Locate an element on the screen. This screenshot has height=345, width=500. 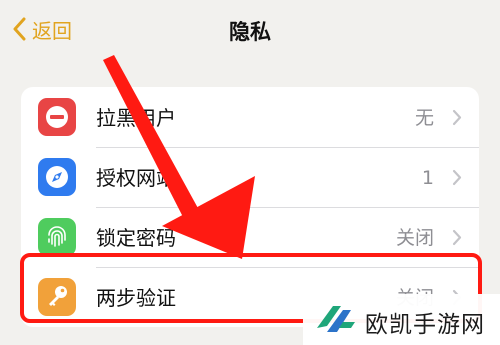
fingerprint-icon is located at coordinates (57, 237).